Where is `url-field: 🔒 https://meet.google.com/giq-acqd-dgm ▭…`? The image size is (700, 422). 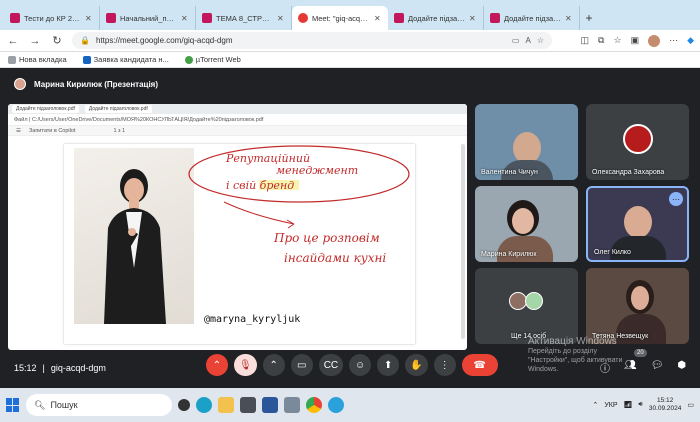
url-field: 🔒 https://meet.google.com/giq-acqd-dgm ▭… is located at coordinates (312, 40).